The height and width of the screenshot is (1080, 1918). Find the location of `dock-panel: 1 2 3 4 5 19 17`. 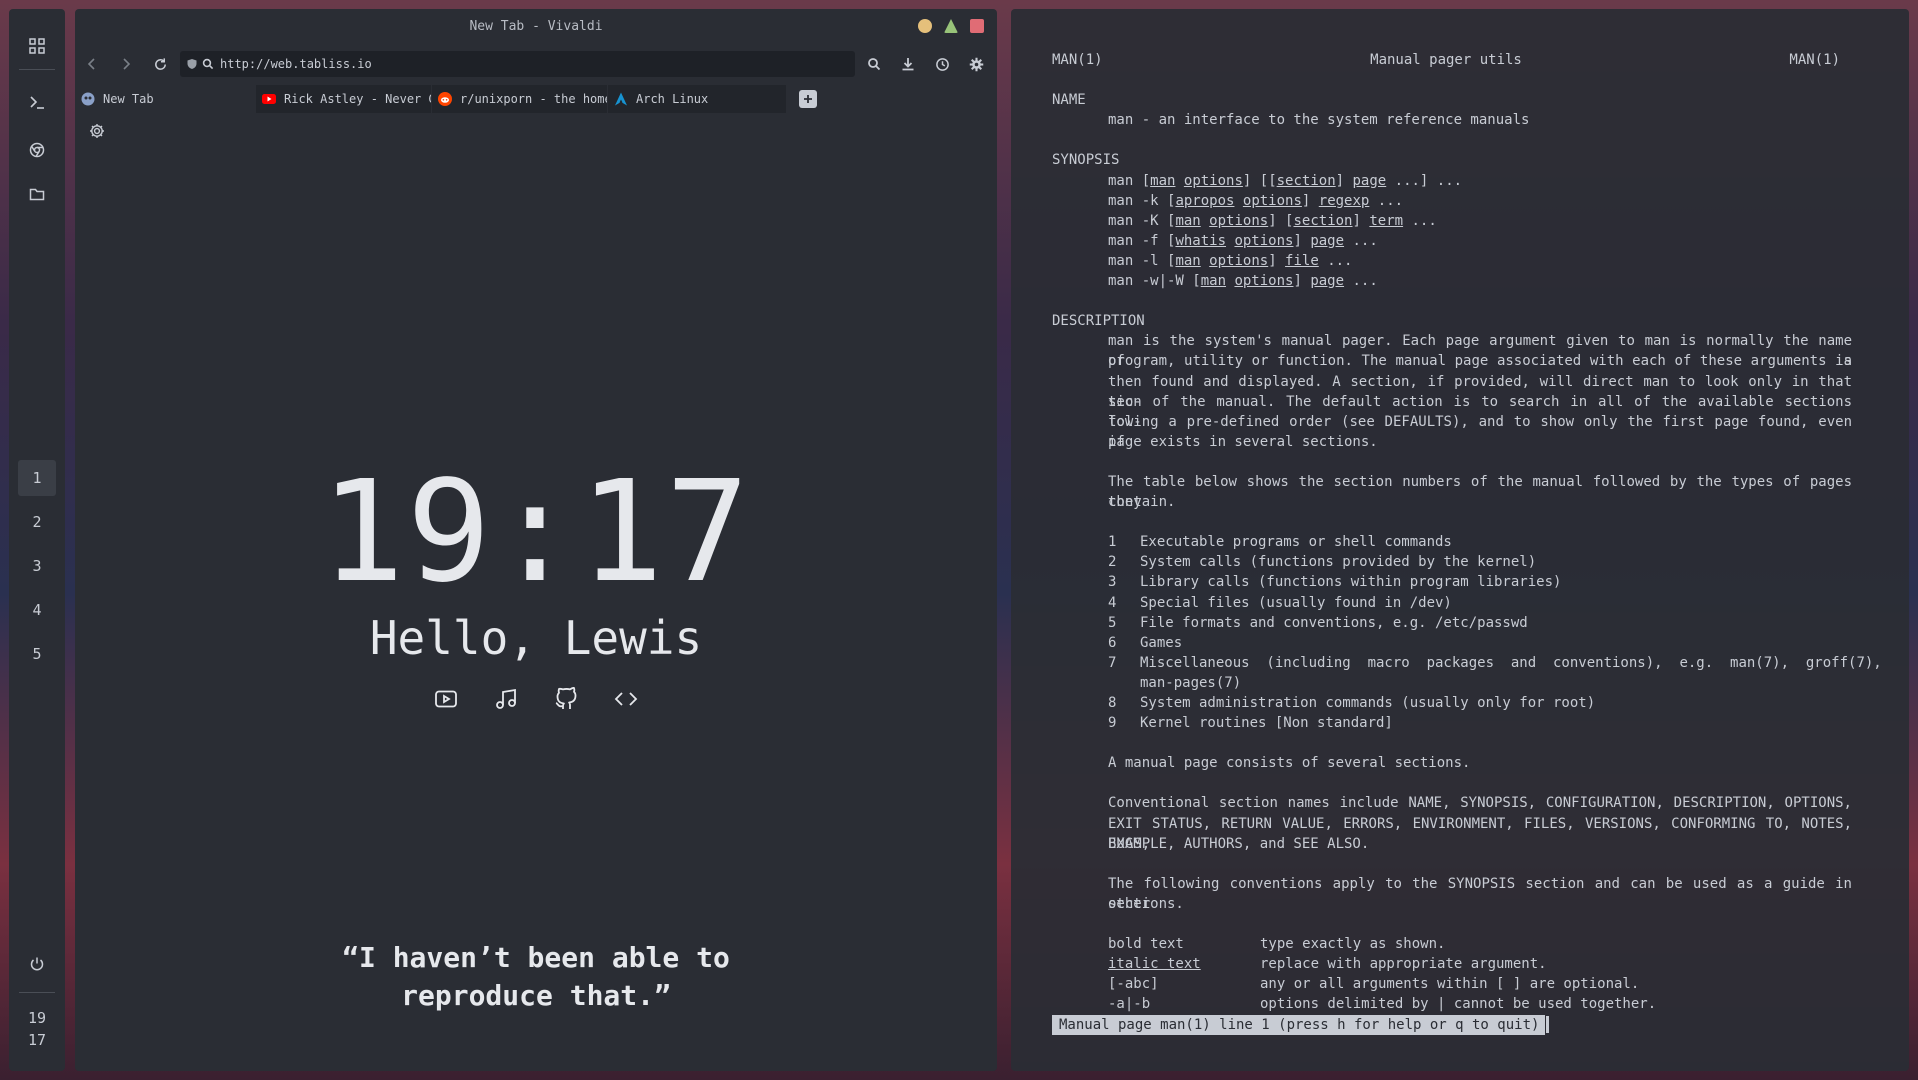

dock-panel: 1 2 3 4 5 19 17 is located at coordinates (37, 540).